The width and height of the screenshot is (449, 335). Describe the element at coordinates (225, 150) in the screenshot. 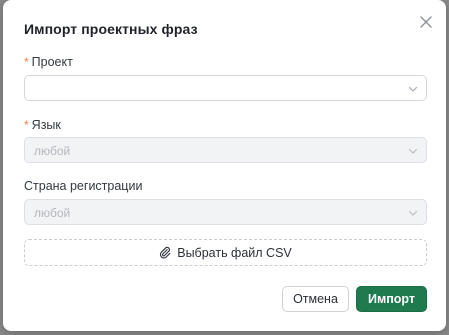

I see `language-select: любой` at that location.